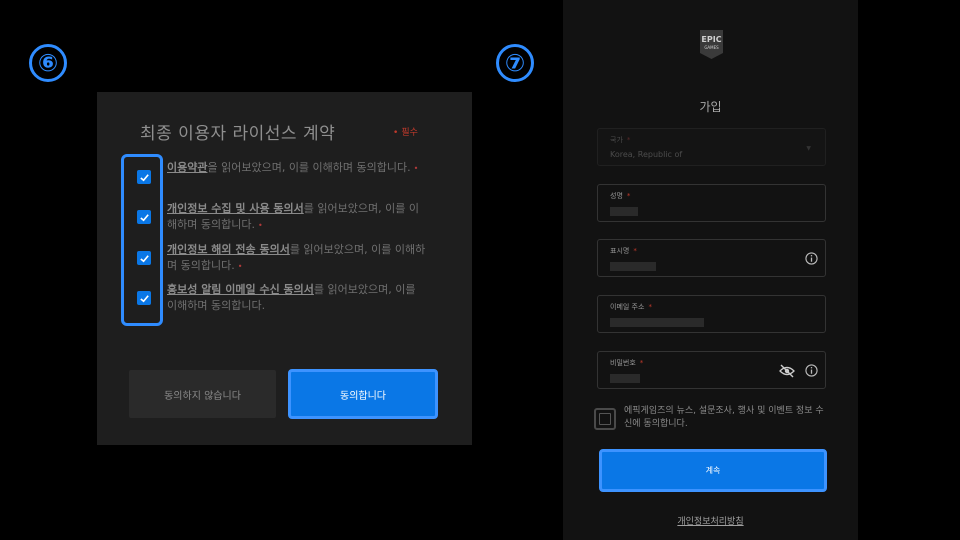 The height and width of the screenshot is (540, 960). I want to click on signup-title: 가입, so click(710, 107).